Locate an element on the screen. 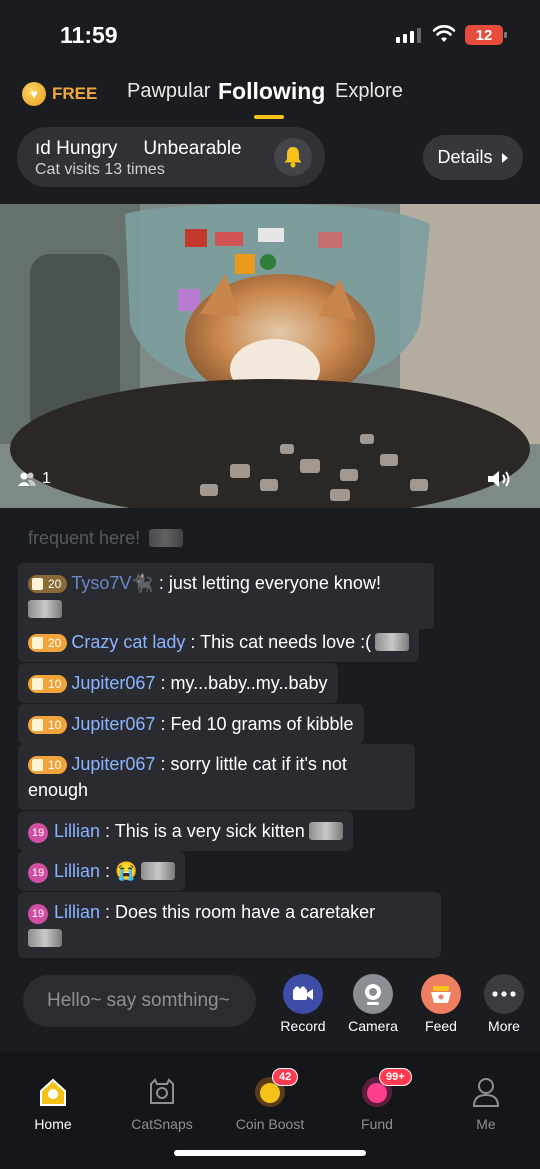 The height and width of the screenshot is (1169, 540). status-bar: 11:59 12 is located at coordinates (270, 35).